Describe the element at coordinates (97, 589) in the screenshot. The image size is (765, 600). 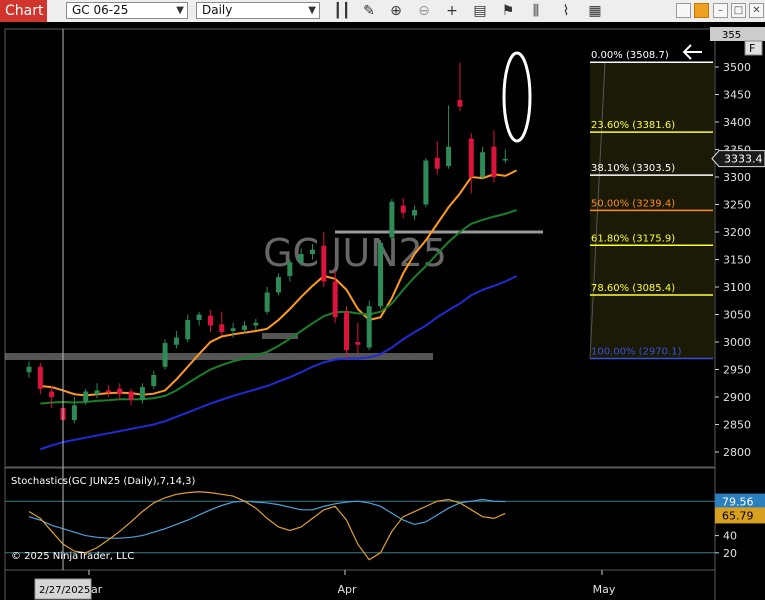
I see `date-label: ar` at that location.